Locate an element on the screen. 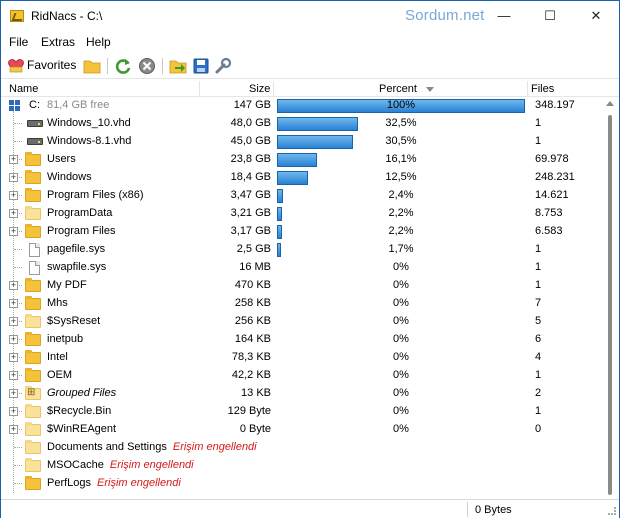 This screenshot has height=518, width=620. item-size: 16 MB is located at coordinates (255, 267).